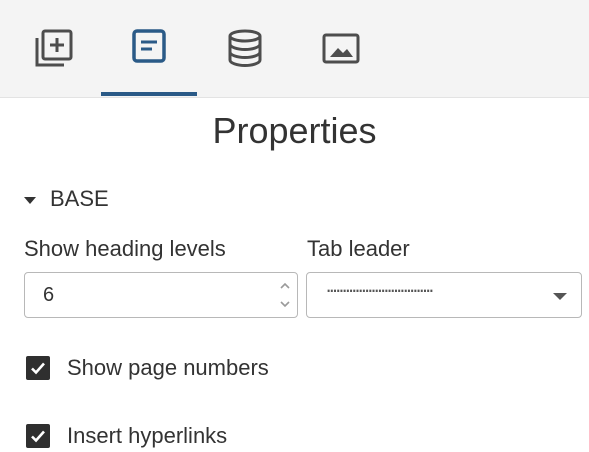 This screenshot has width=589, height=452. I want to click on section-base-header: BASE, so click(66, 199).